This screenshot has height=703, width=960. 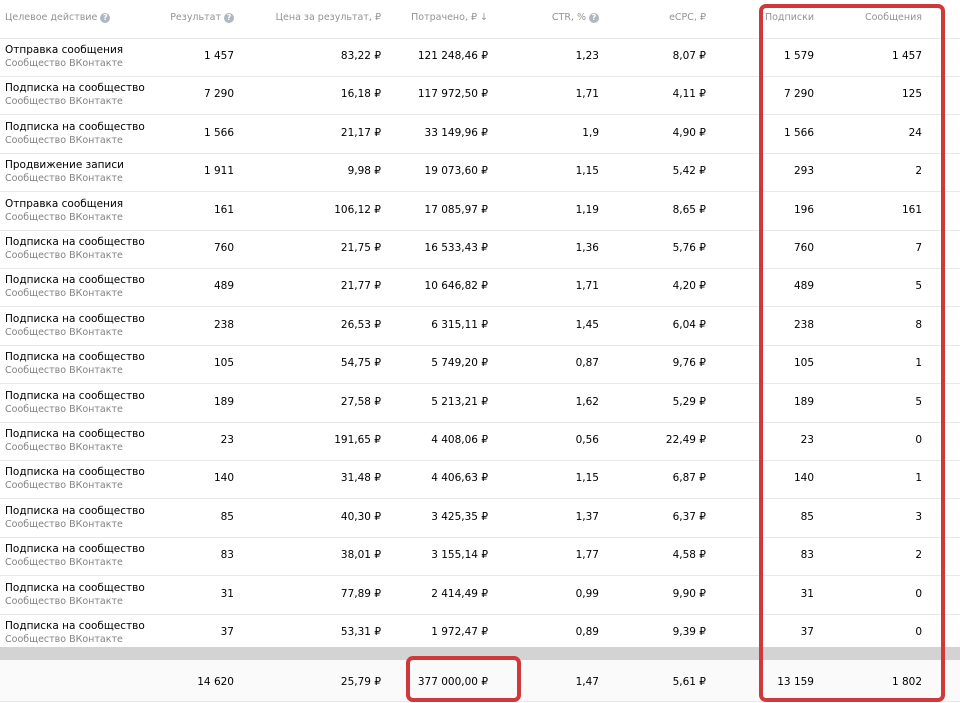 I want to click on action-title: Продвижение записи, so click(x=64, y=165).